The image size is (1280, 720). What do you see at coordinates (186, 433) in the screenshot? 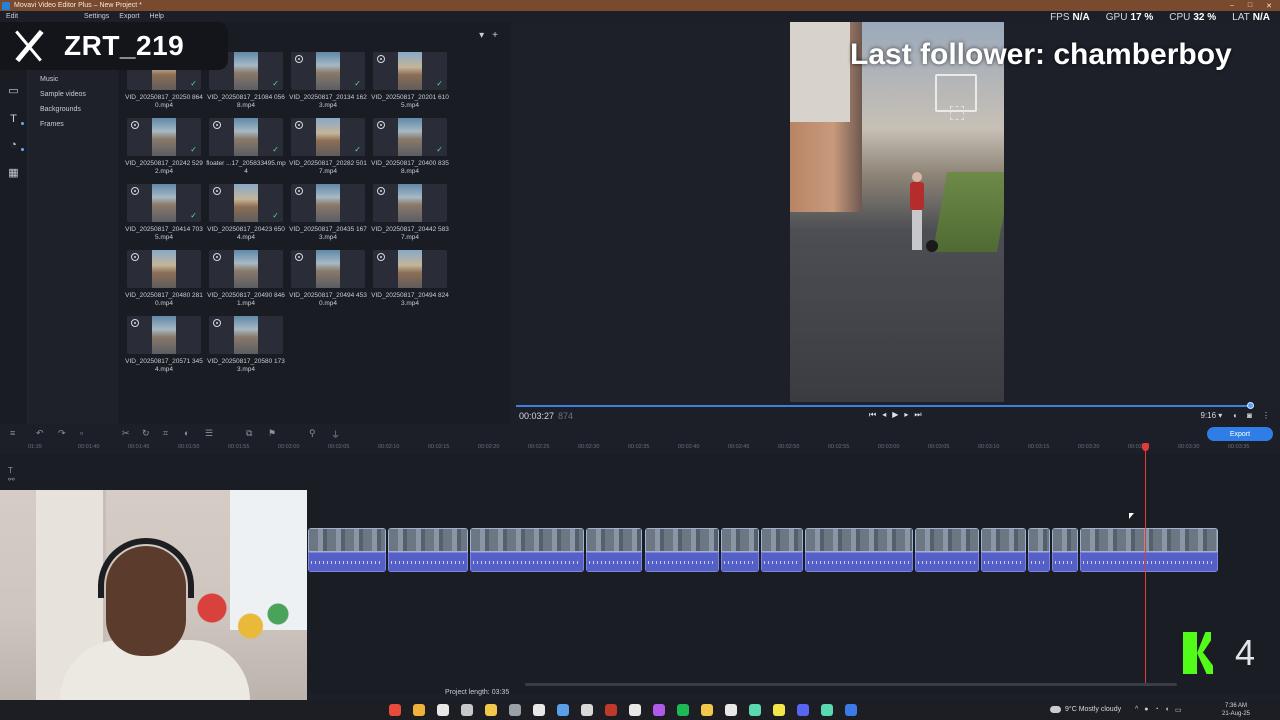
I see `color-adjust-icon: ◐` at bounding box center [186, 433].